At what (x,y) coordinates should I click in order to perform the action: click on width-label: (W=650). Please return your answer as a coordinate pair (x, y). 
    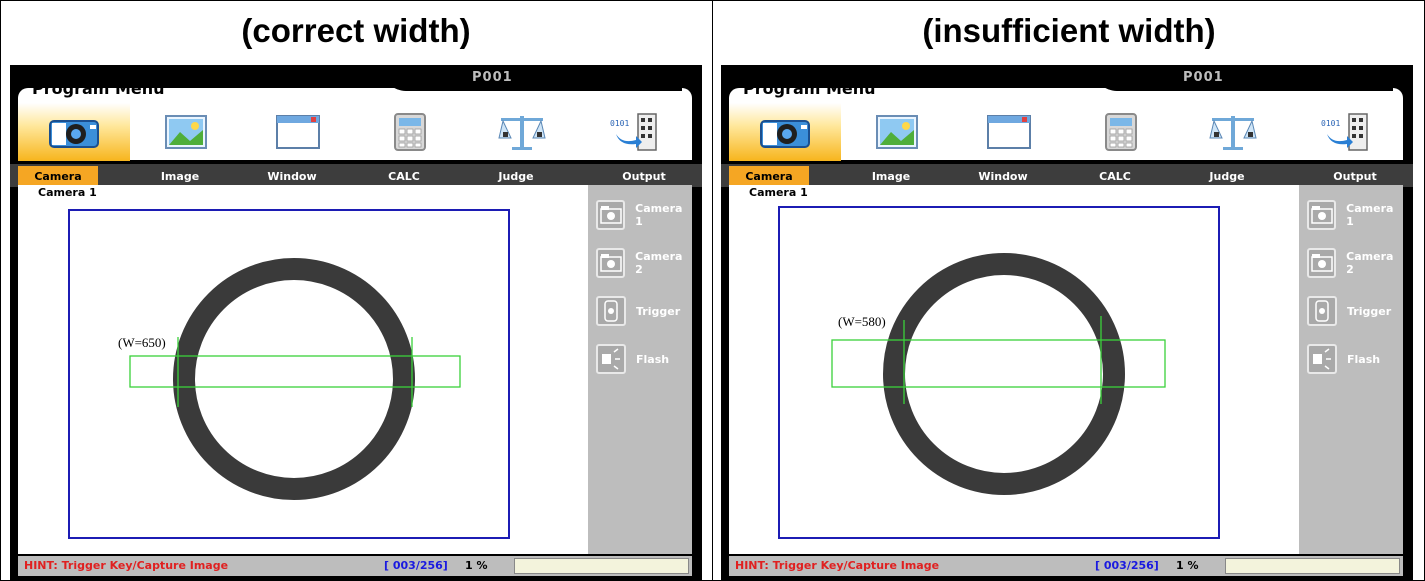
    Looking at the image, I should click on (142, 342).